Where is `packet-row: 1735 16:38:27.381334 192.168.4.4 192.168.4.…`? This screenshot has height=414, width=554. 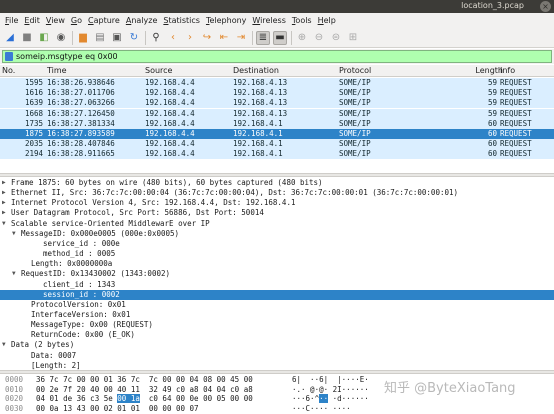
packet-row: 1735 16:38:27.381334 192.168.4.4 192.168.4.… is located at coordinates (277, 123).